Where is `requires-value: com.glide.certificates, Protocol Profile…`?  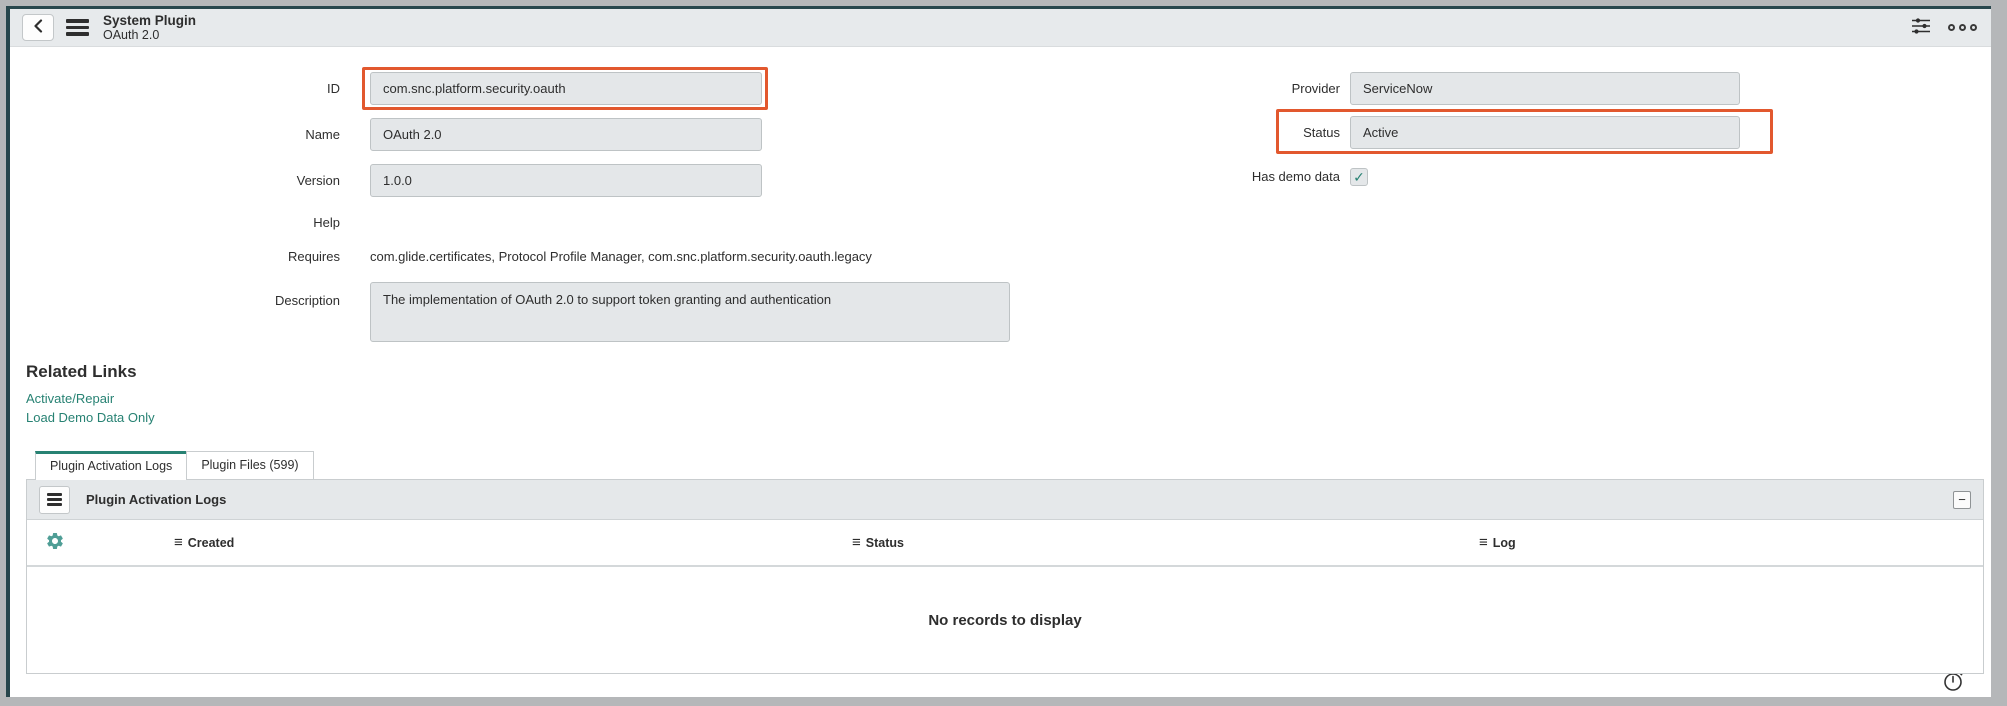 requires-value: com.glide.certificates, Protocol Profile… is located at coordinates (621, 256).